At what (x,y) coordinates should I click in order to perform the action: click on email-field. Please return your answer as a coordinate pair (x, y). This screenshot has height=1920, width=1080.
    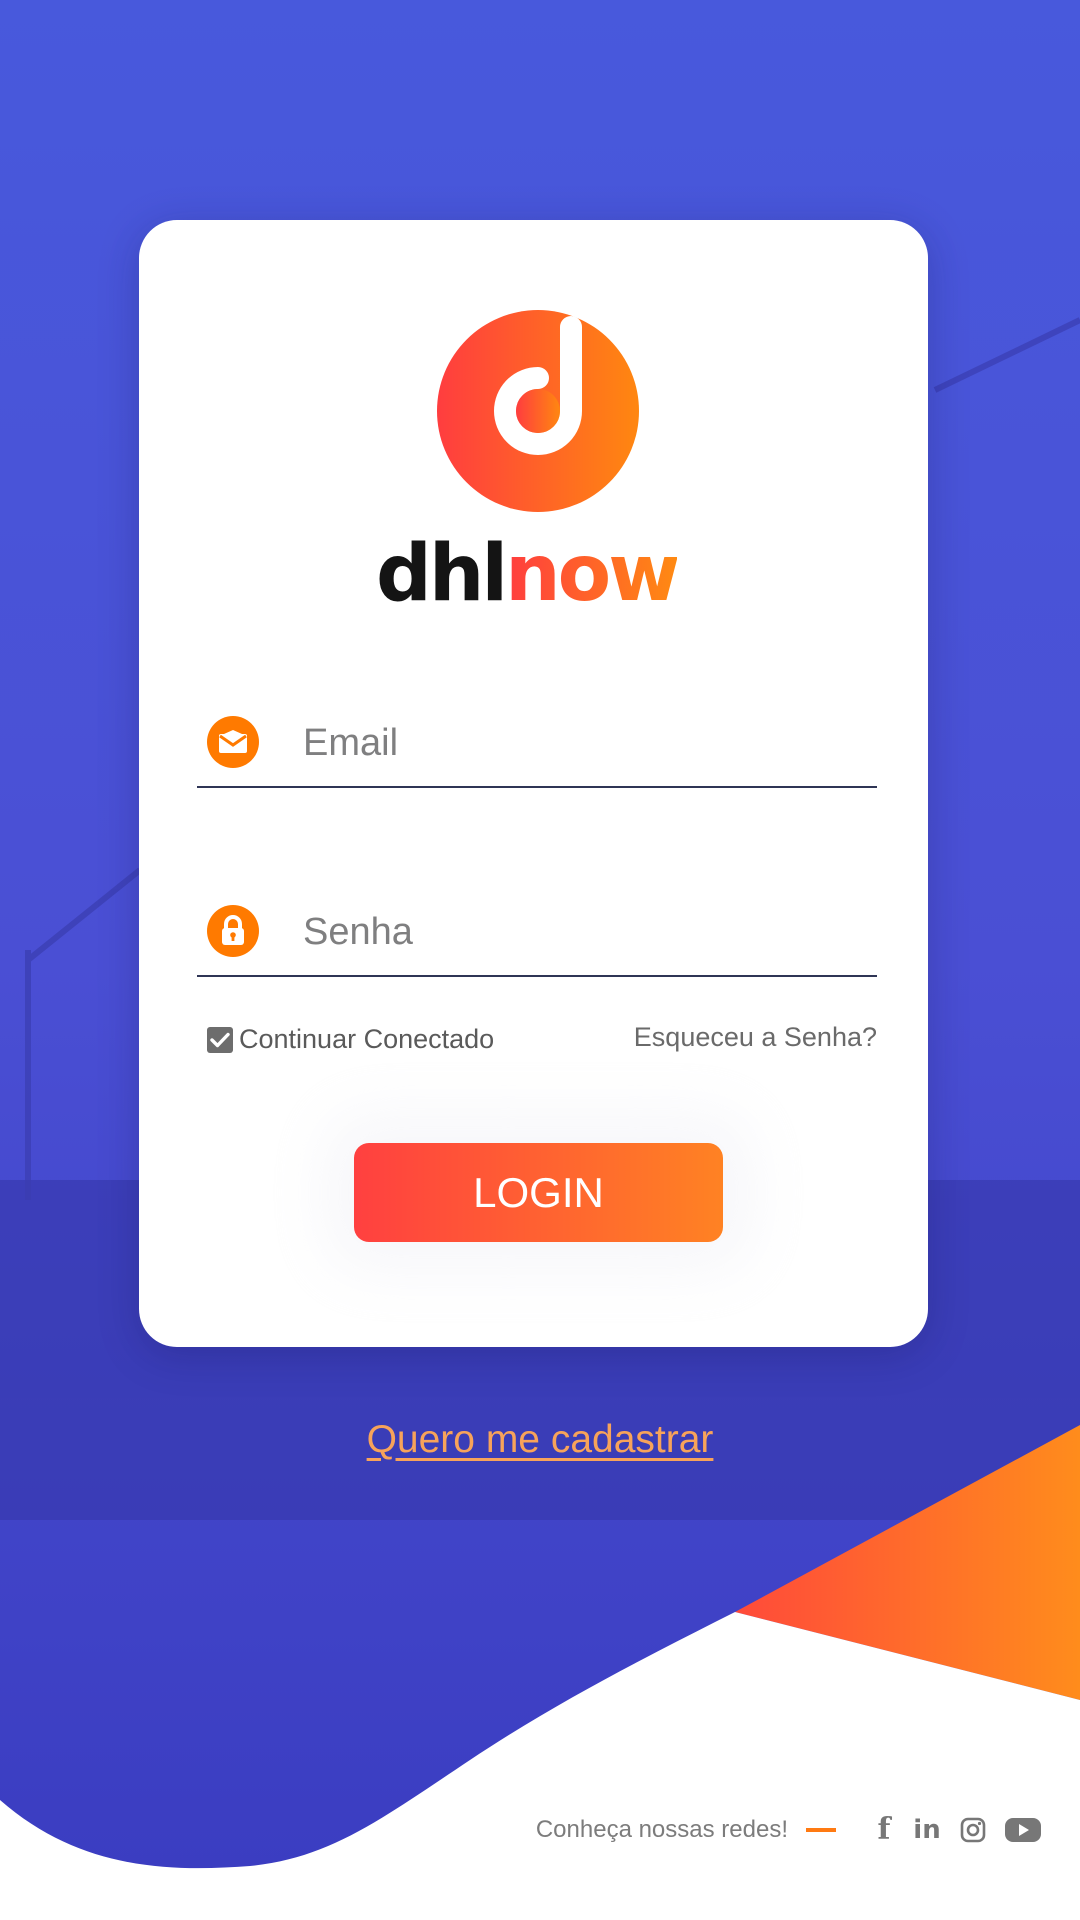
    Looking at the image, I should click on (537, 746).